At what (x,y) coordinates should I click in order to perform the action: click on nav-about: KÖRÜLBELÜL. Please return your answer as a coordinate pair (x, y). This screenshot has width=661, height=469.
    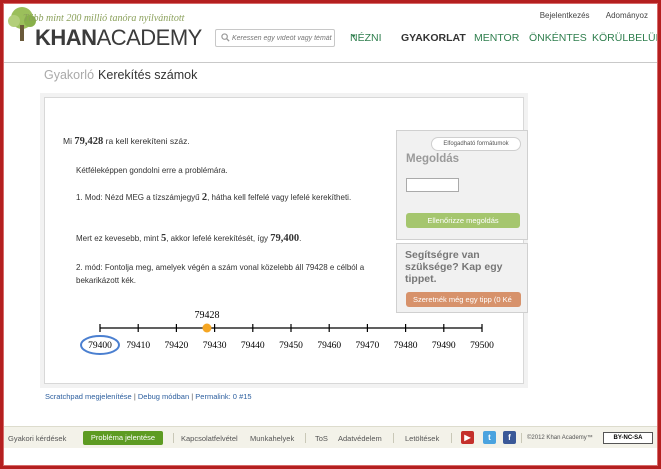
    Looking at the image, I should click on (626, 38).